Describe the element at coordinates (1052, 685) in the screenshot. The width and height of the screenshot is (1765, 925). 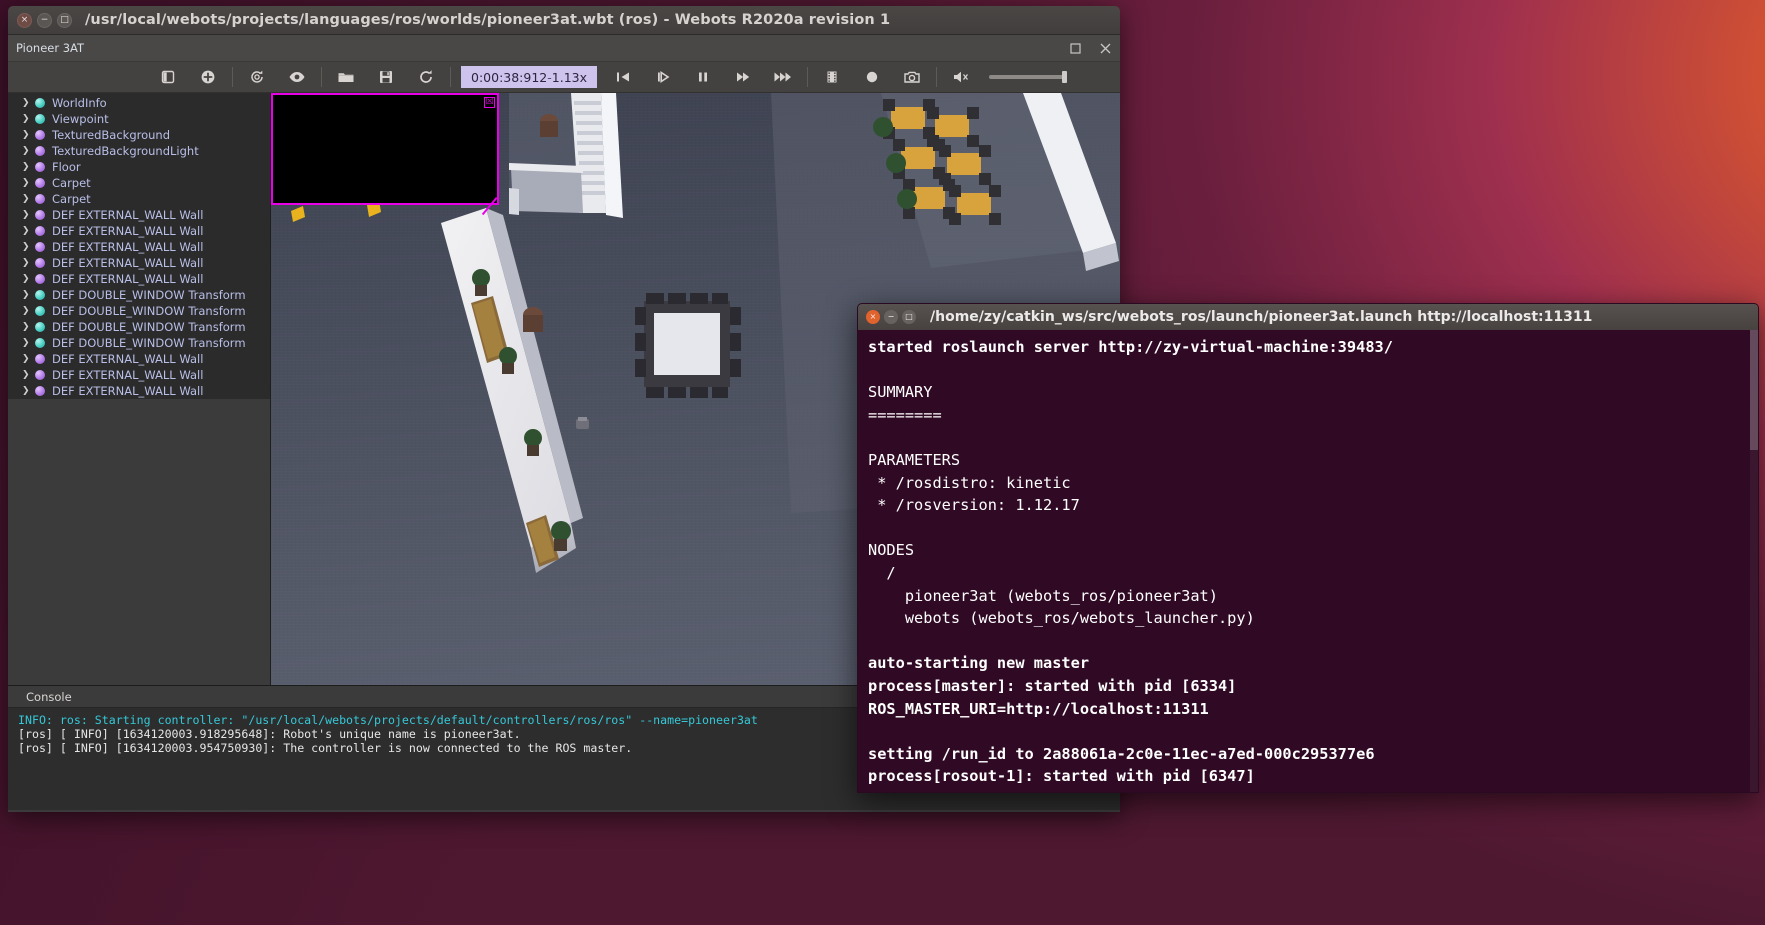
I see `terminal-line: process[master]: started with pid [6334]` at that location.